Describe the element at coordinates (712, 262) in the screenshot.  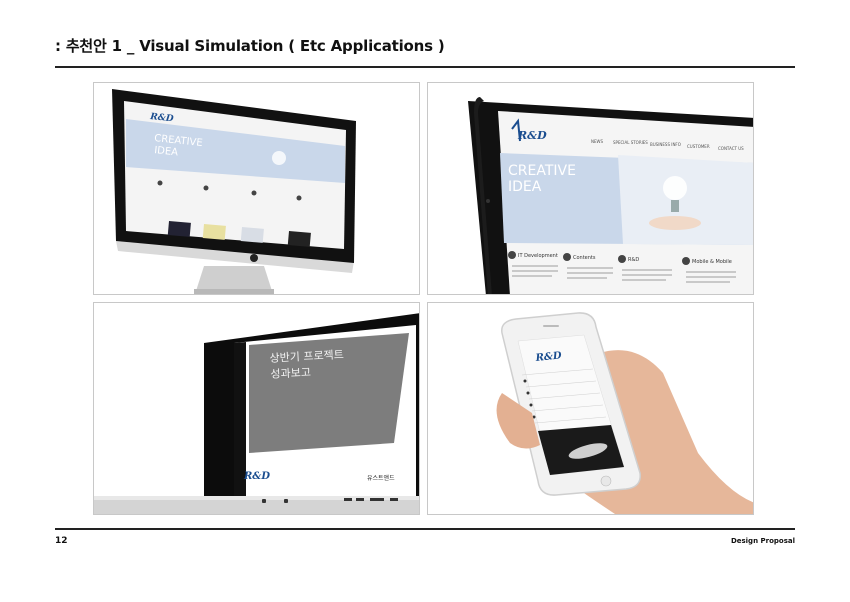
I see `svg-text: Mobile & Mobile` at that location.